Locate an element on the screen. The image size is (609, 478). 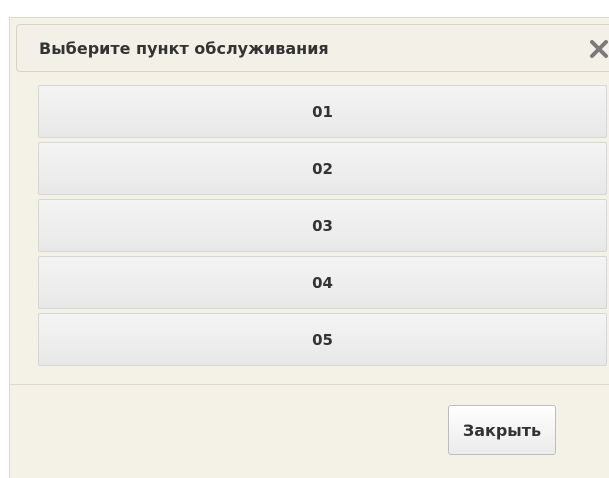
service-point-option-02: 02 is located at coordinates (322, 168).